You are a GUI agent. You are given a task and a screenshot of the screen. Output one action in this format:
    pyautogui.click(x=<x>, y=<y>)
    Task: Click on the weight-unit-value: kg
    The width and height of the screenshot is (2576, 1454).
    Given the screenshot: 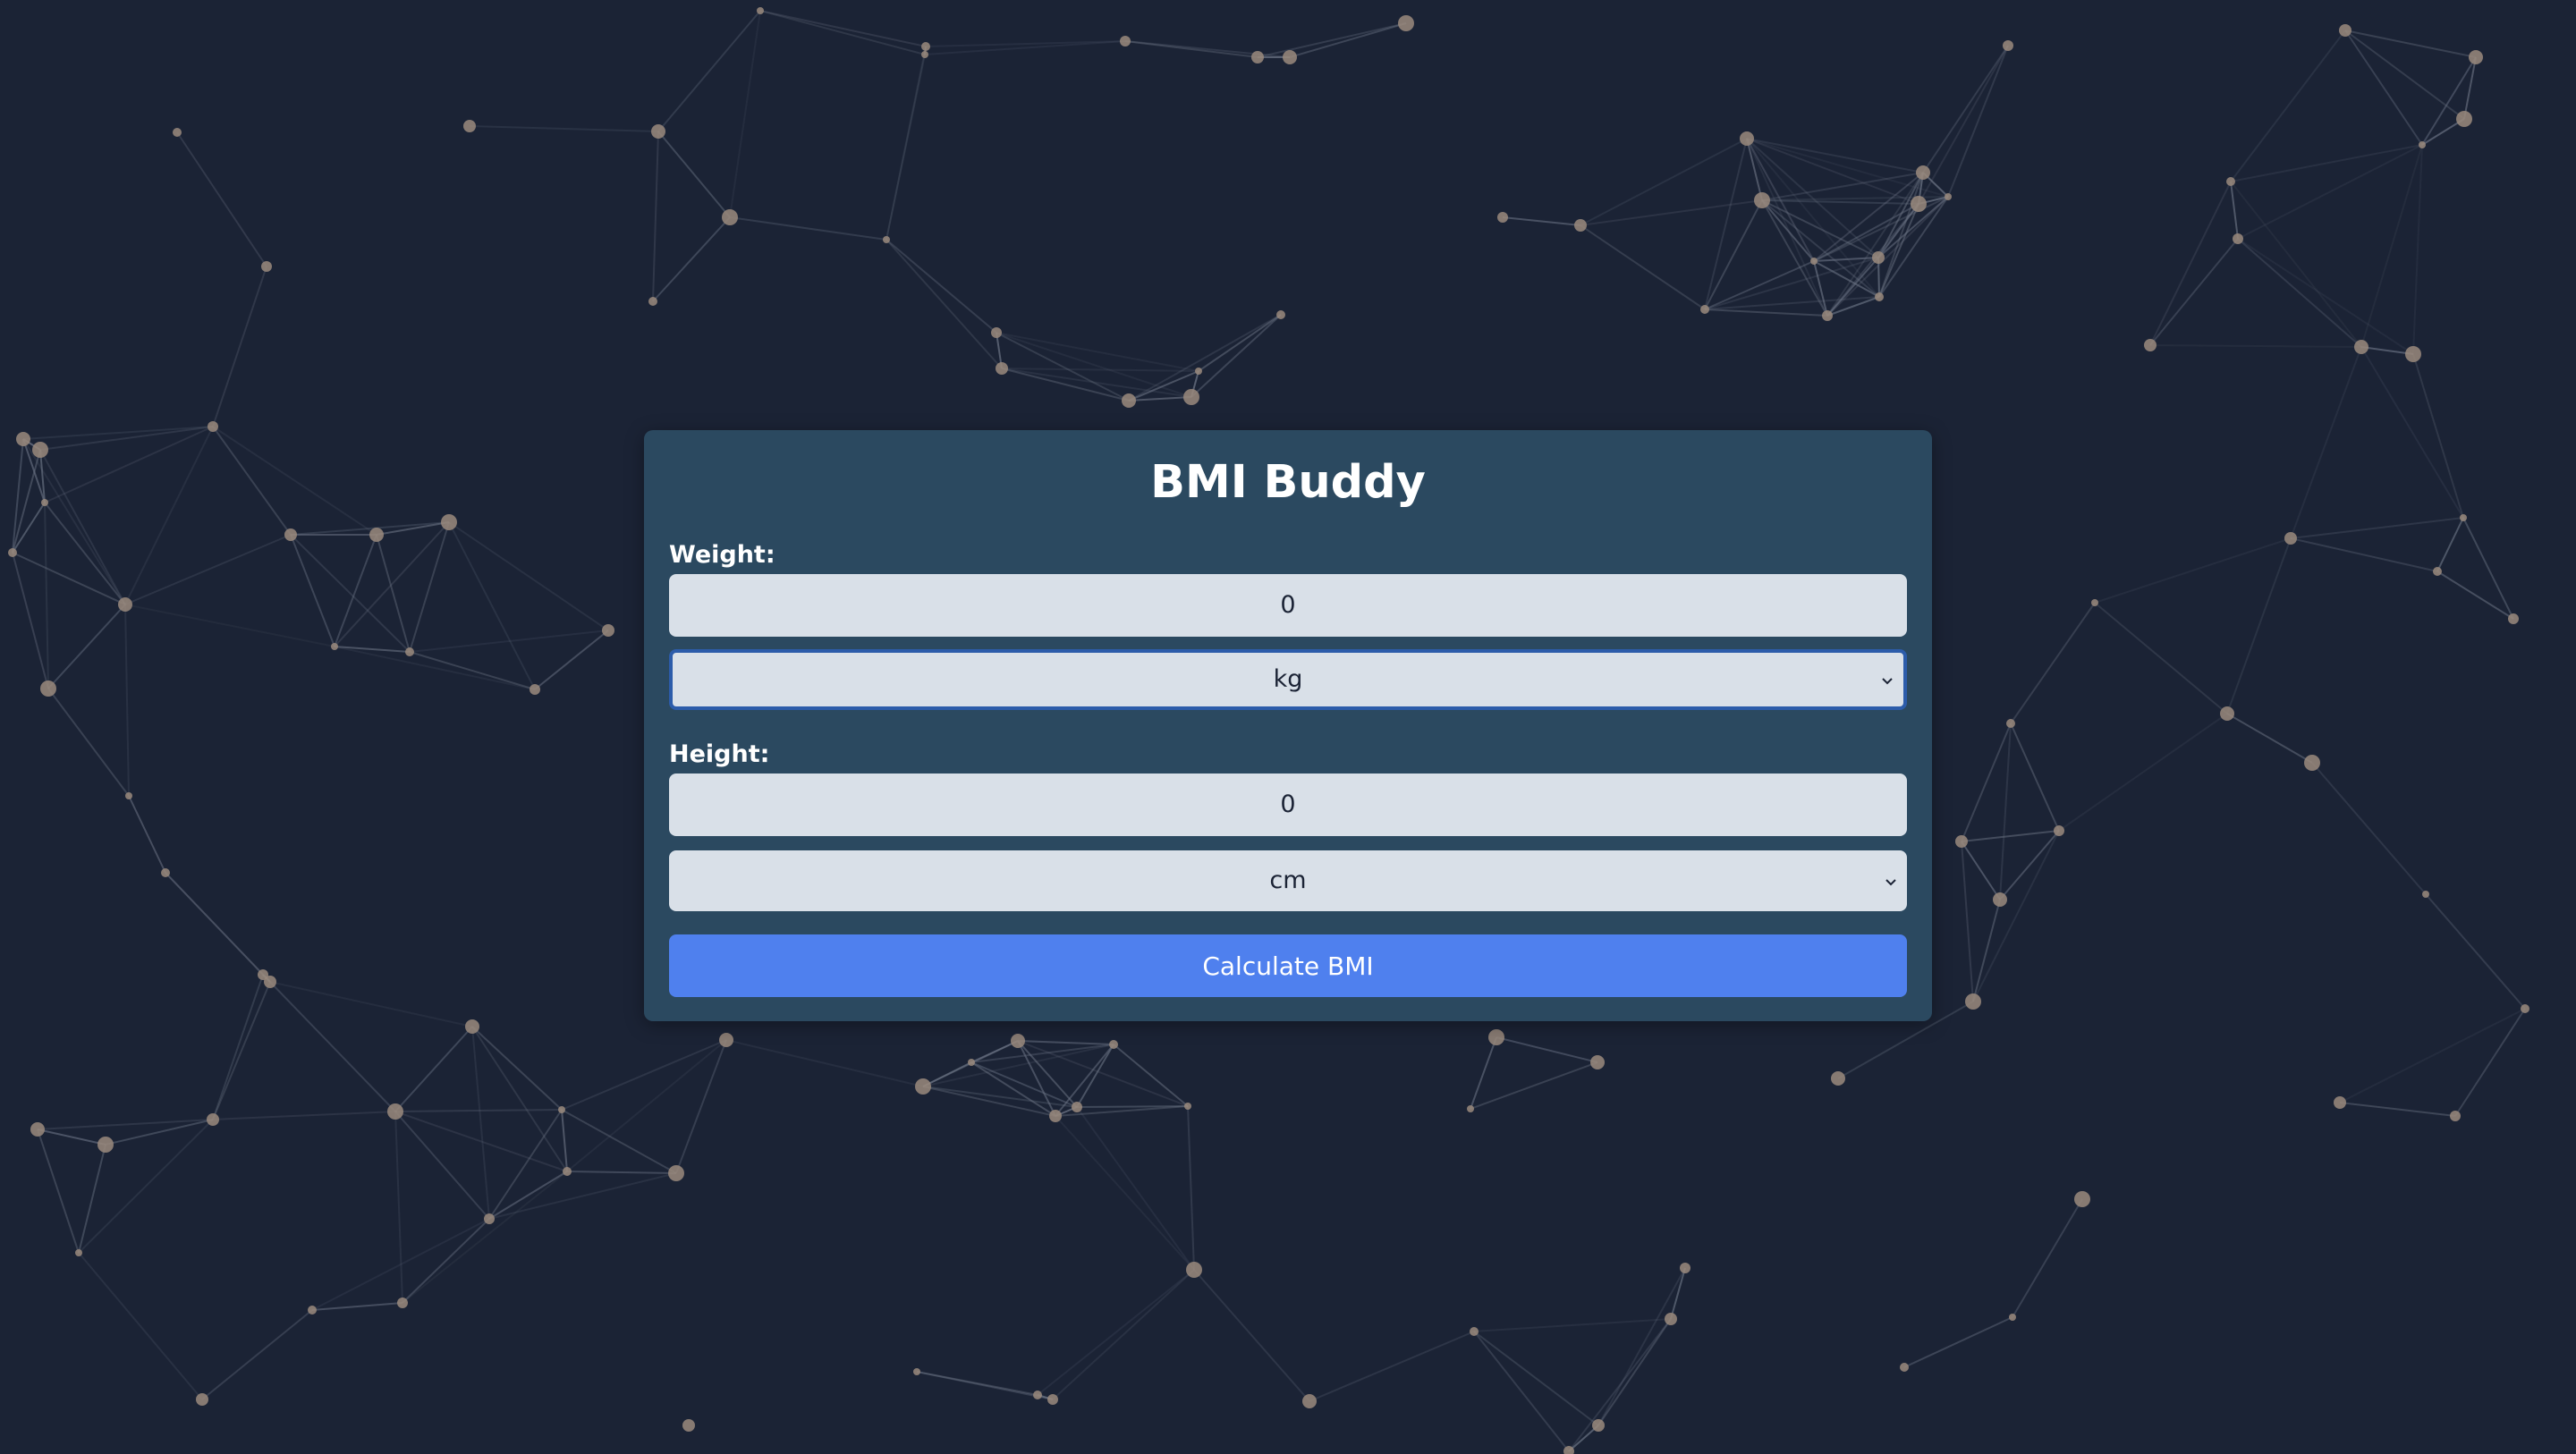 What is the action you would take?
    pyautogui.click(x=1288, y=679)
    